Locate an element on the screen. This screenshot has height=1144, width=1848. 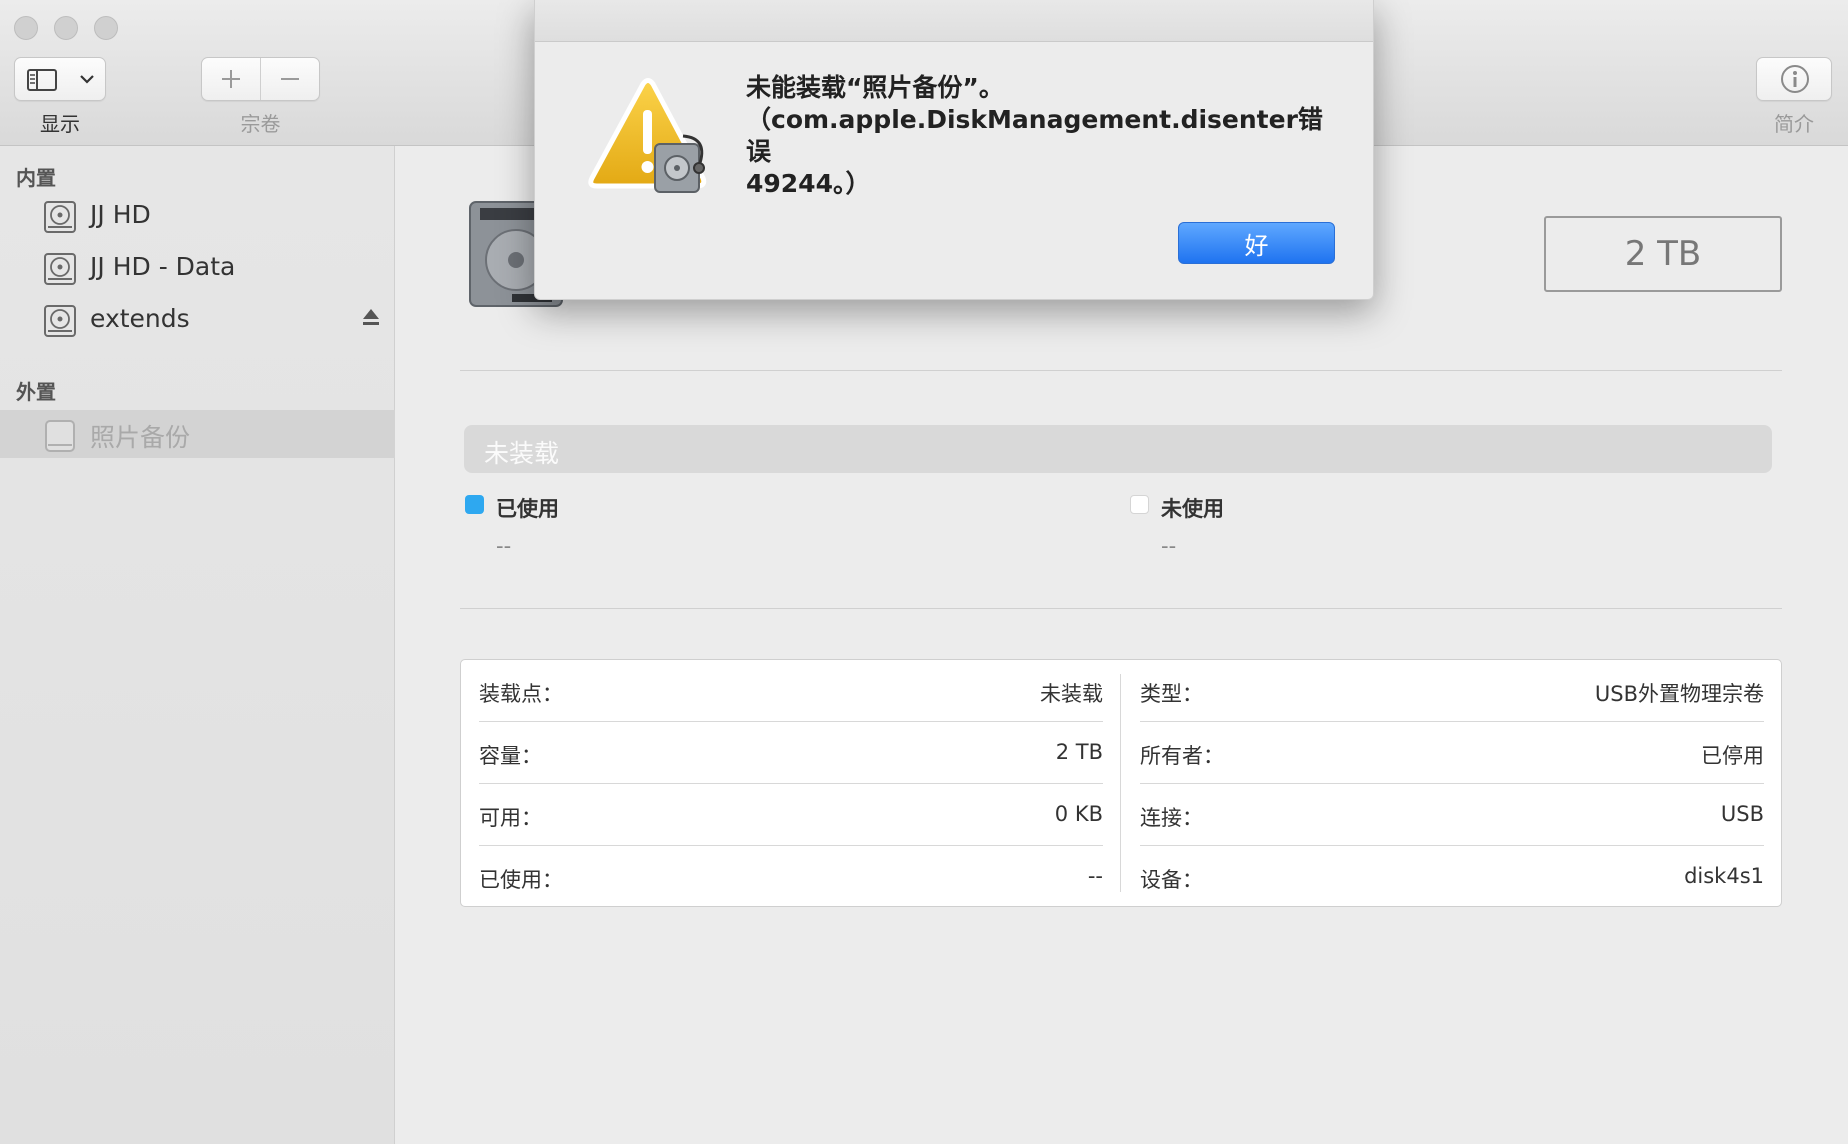
minus-icon is located at coordinates (290, 79).